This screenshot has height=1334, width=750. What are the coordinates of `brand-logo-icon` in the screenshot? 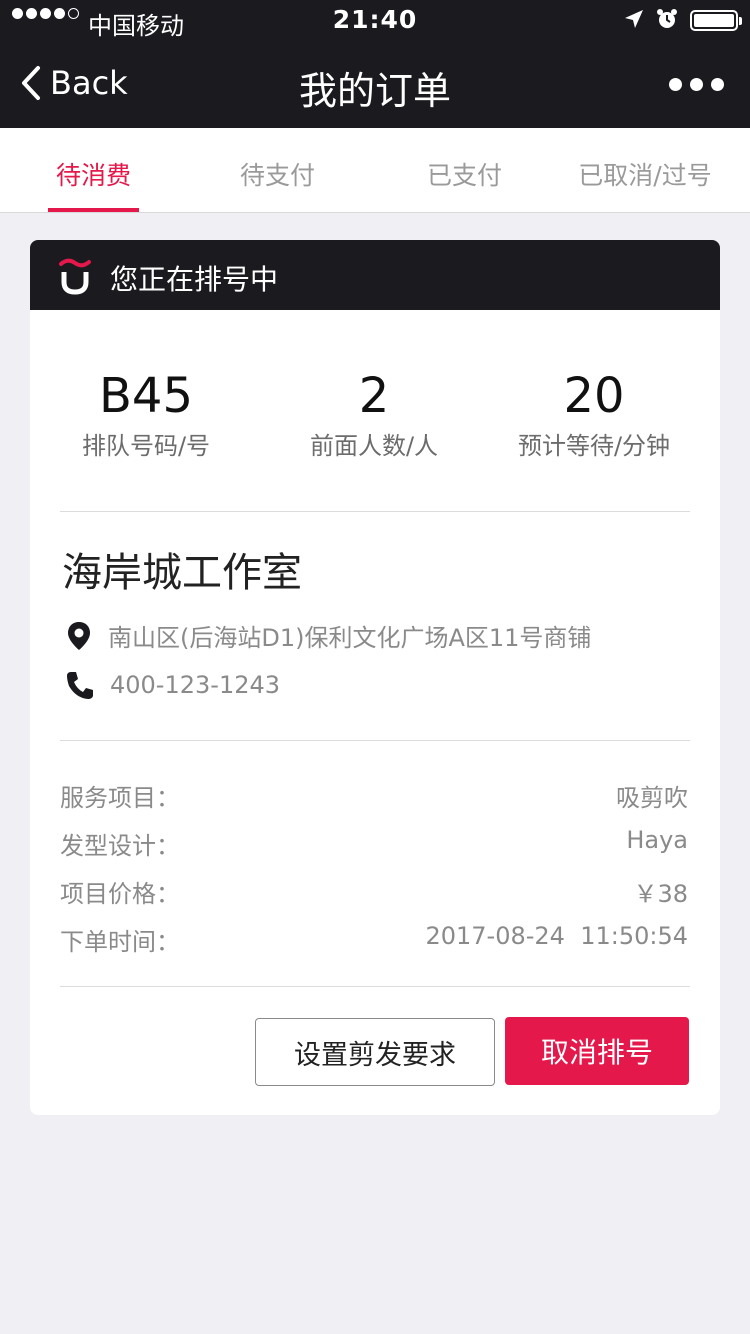 It's located at (75, 278).